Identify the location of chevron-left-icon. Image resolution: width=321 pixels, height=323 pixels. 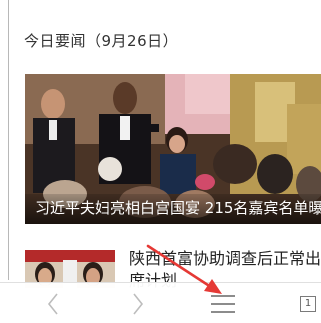
(52, 303).